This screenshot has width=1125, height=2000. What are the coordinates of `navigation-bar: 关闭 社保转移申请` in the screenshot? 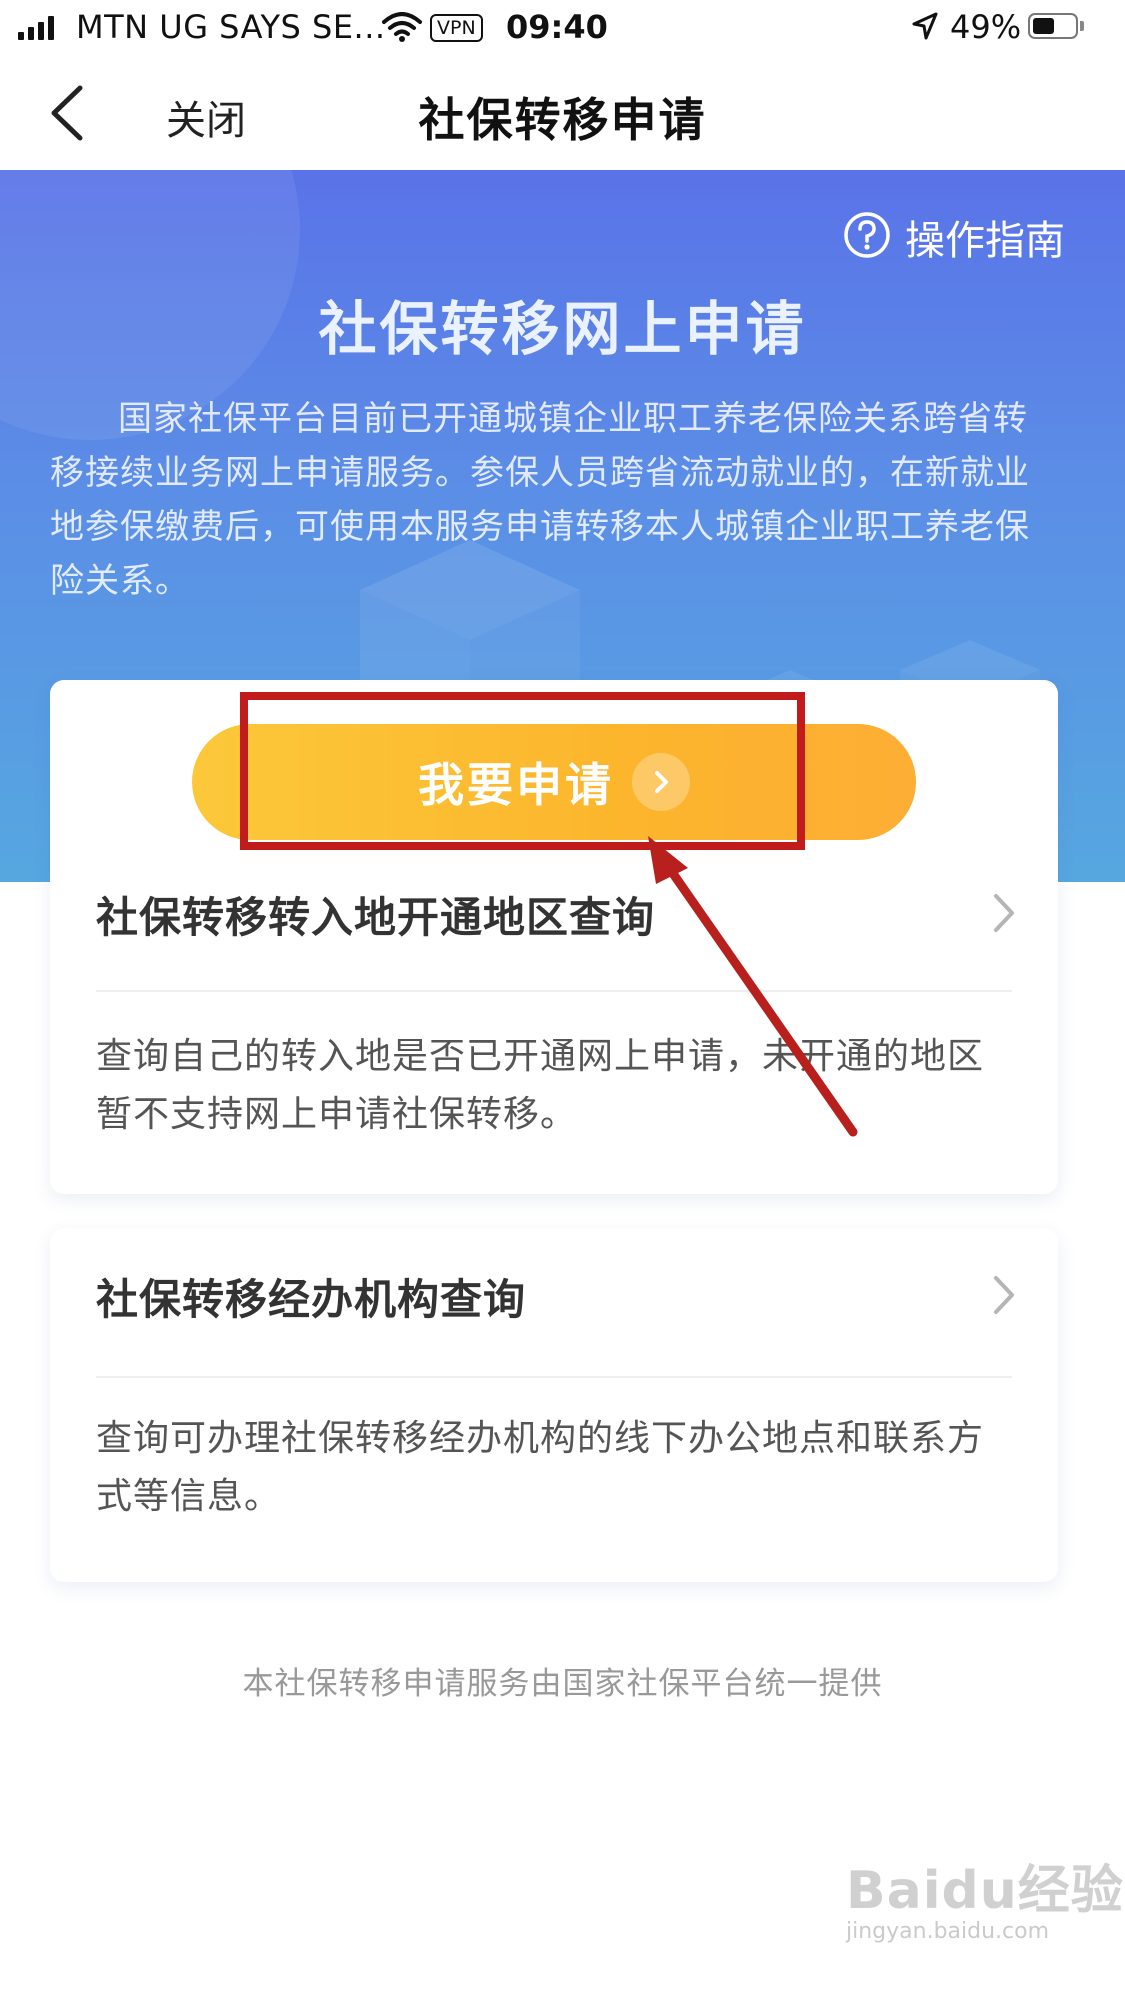 It's located at (562, 114).